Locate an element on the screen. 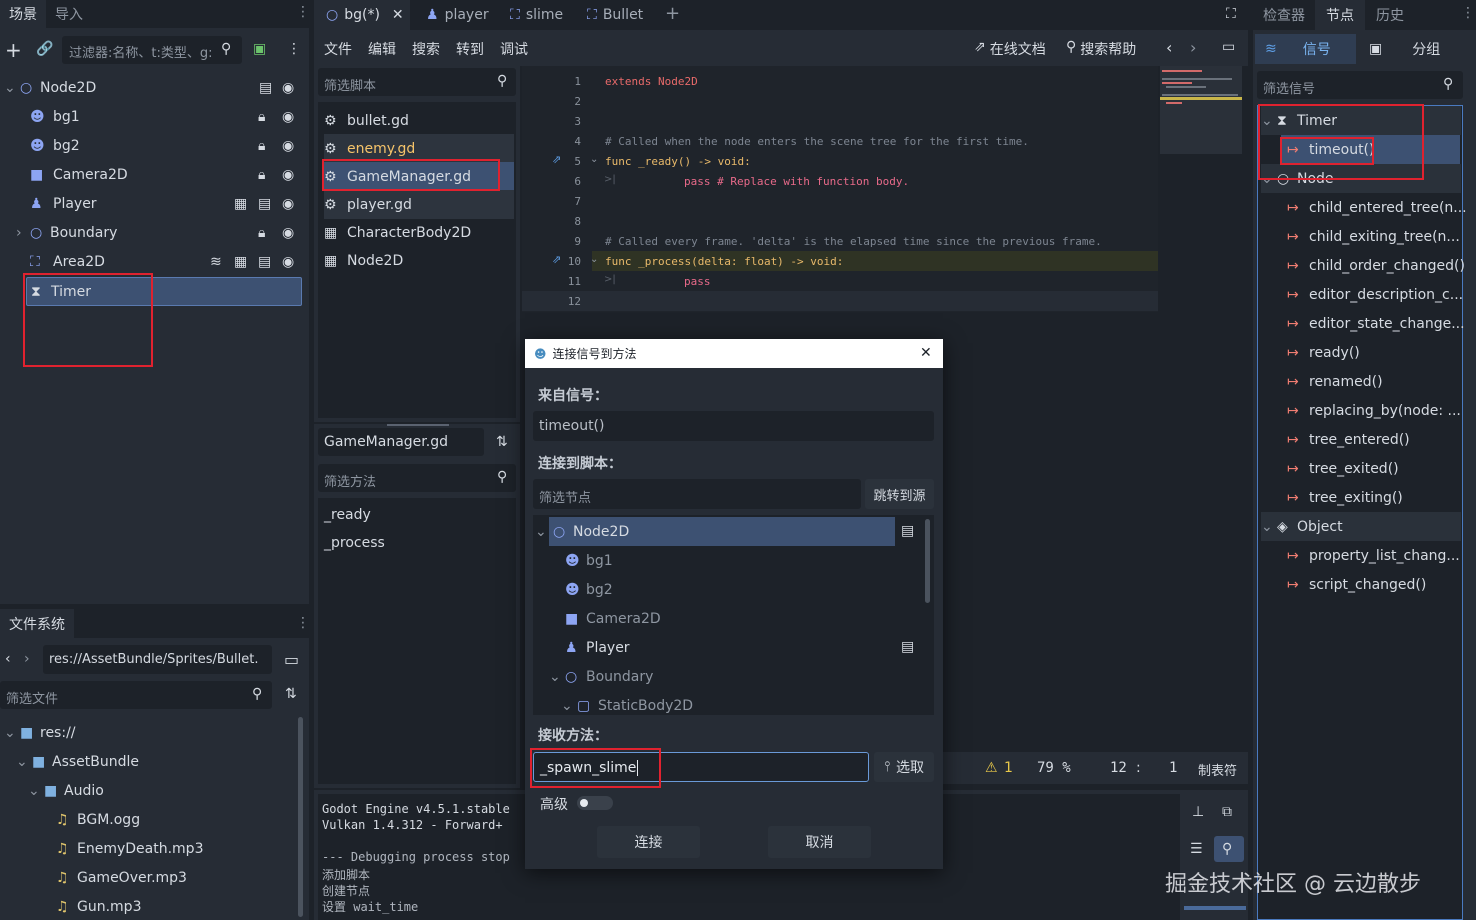 The image size is (1476, 920). tab-bullet: ⛶ Bullet is located at coordinates (615, 15).